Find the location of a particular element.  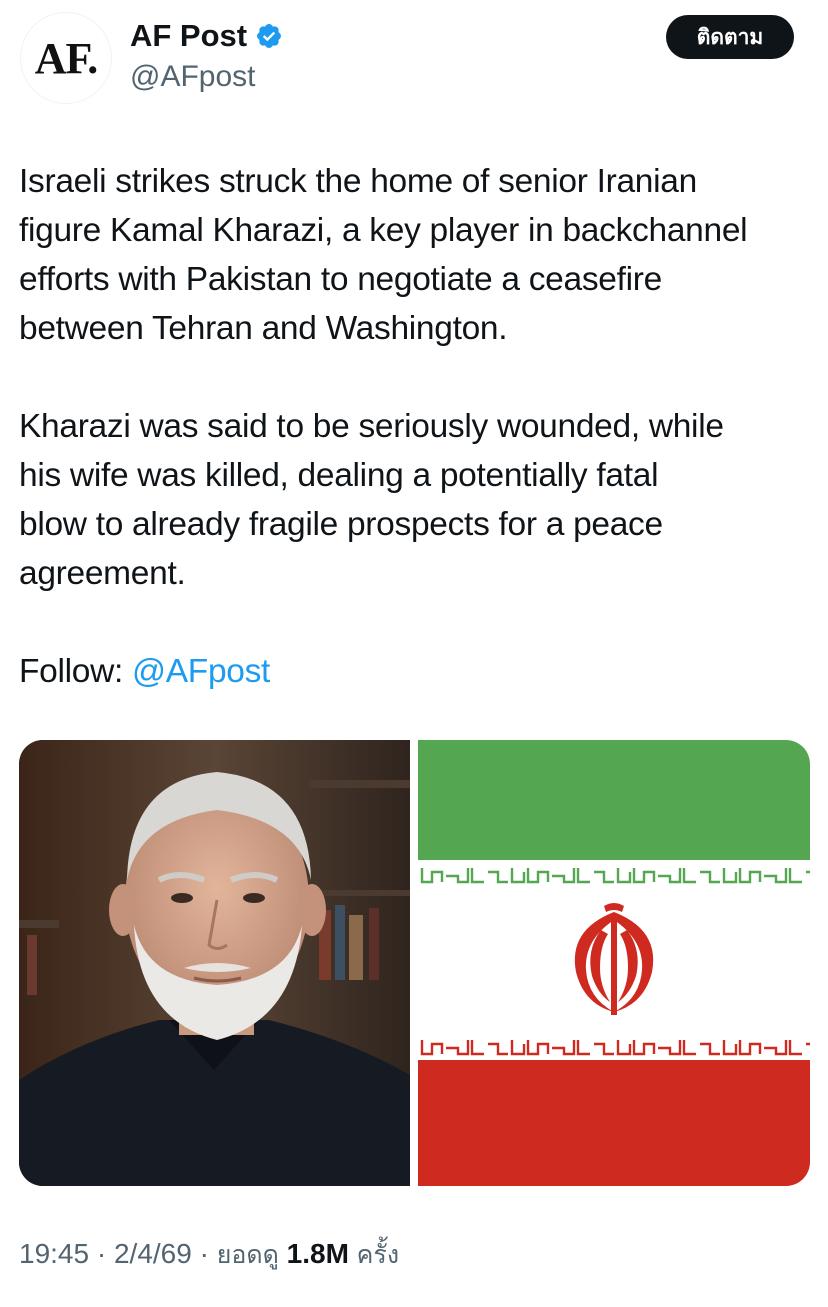

views-count: 1.8M is located at coordinates (317, 1253).